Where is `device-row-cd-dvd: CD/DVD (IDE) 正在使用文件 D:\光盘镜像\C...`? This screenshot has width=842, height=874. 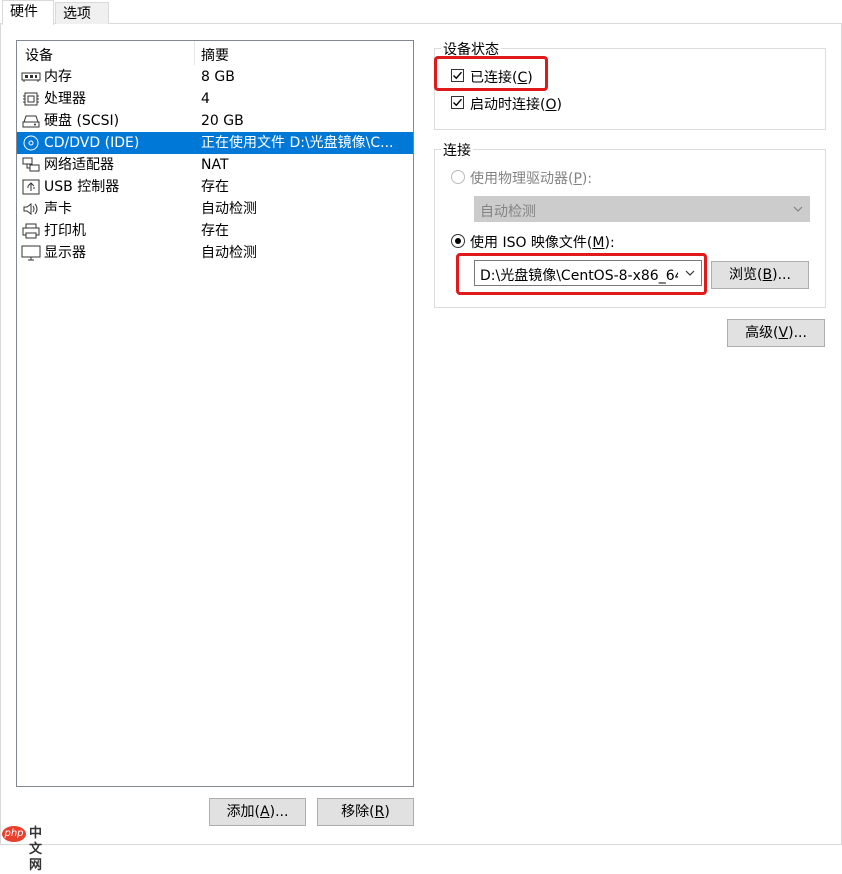
device-row-cd-dvd: CD/DVD (IDE) 正在使用文件 D:\光盘镜像\C... is located at coordinates (215, 143).